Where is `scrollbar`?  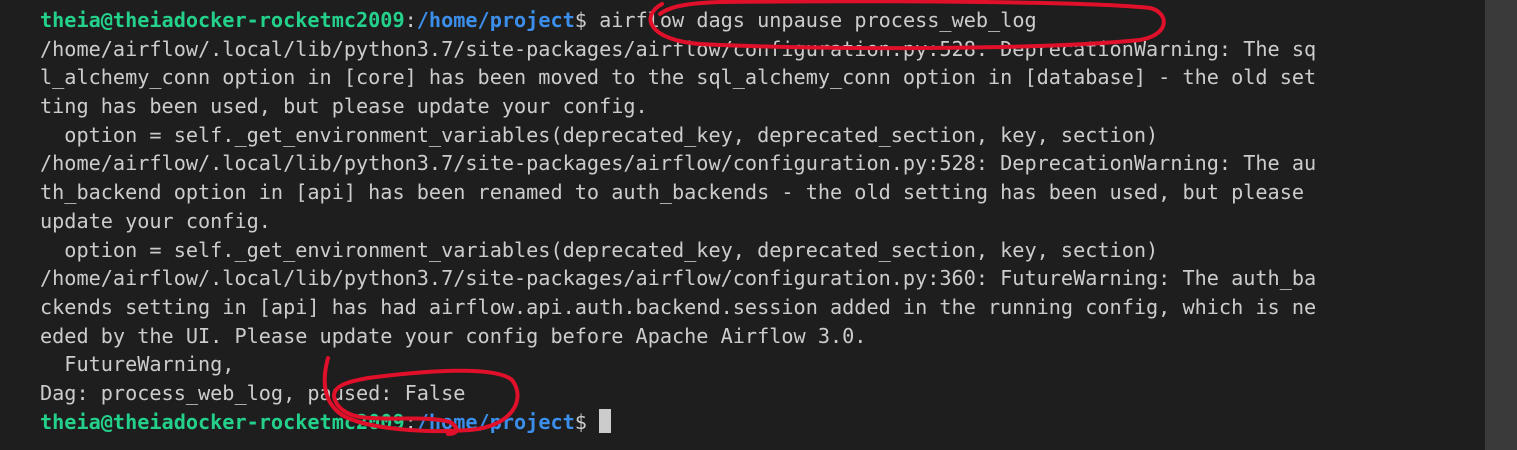 scrollbar is located at coordinates (1501, 225).